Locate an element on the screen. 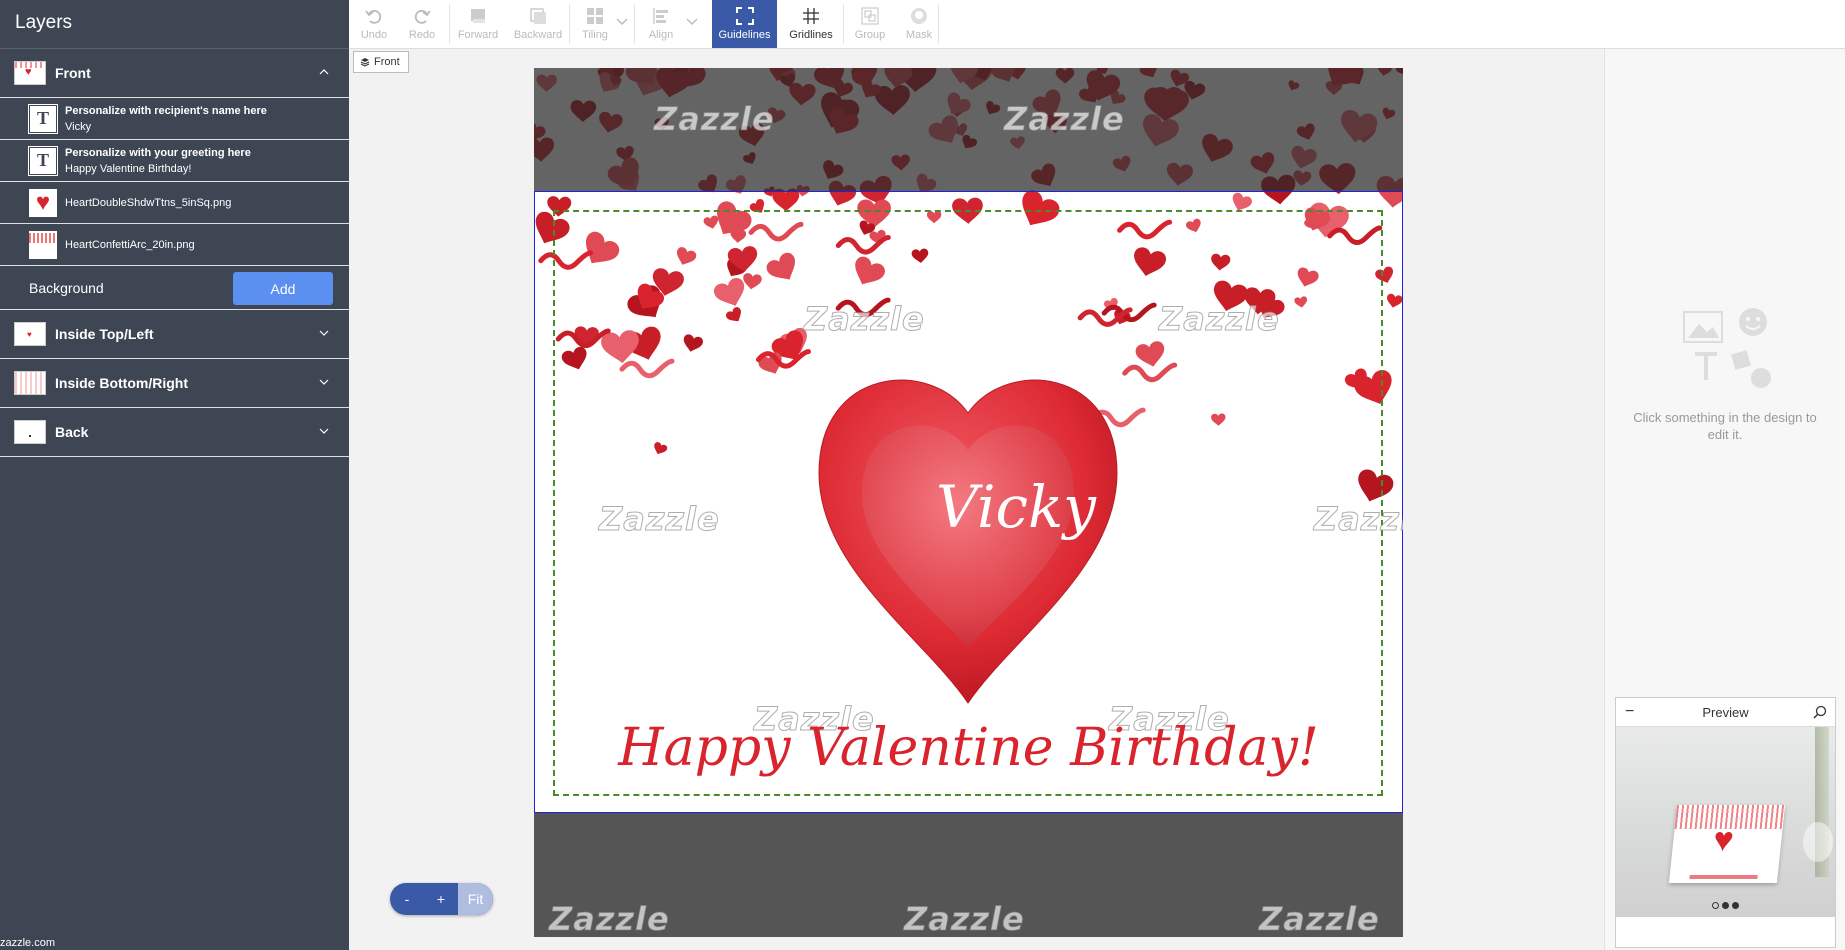 The width and height of the screenshot is (1845, 950). preview-panel: − Preview ♥ is located at coordinates (1725, 822).